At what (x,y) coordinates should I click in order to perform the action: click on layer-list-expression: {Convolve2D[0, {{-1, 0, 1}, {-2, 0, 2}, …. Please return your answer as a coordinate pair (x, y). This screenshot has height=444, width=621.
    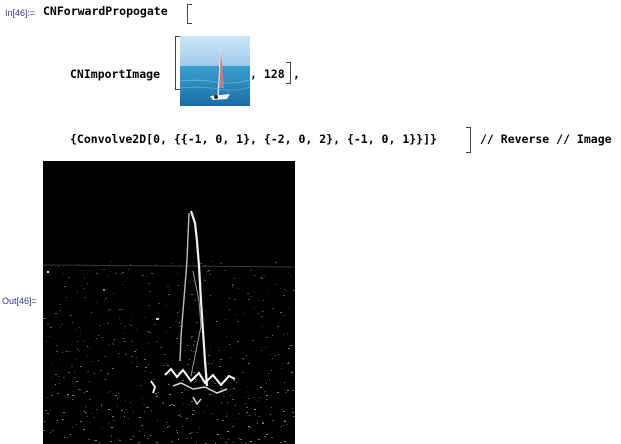
    Looking at the image, I should click on (253, 139).